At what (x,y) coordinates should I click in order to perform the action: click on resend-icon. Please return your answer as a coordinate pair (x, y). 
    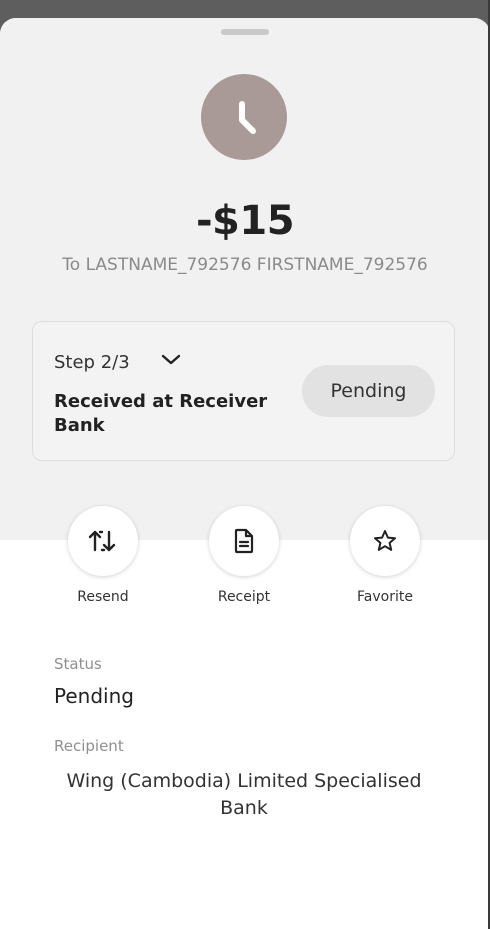
    Looking at the image, I should click on (103, 541).